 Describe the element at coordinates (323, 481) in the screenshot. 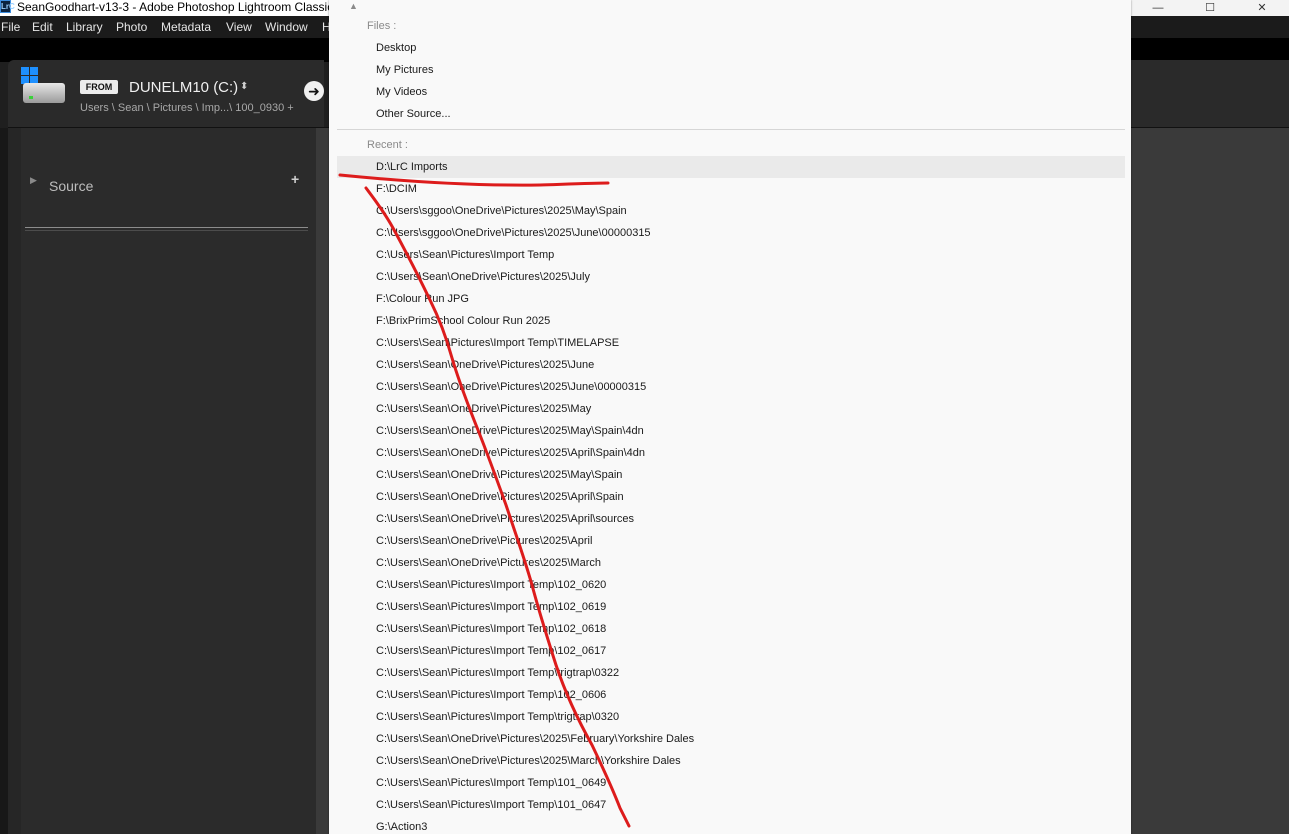

I see `grid-area` at that location.